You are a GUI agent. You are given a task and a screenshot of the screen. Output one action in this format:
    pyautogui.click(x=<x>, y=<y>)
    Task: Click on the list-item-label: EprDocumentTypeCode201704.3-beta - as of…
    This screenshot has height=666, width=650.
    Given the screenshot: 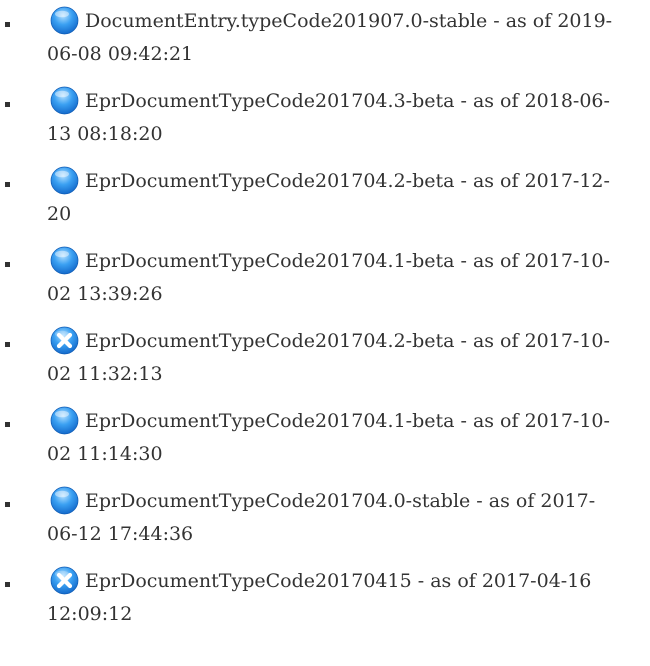 What is the action you would take?
    pyautogui.click(x=328, y=117)
    